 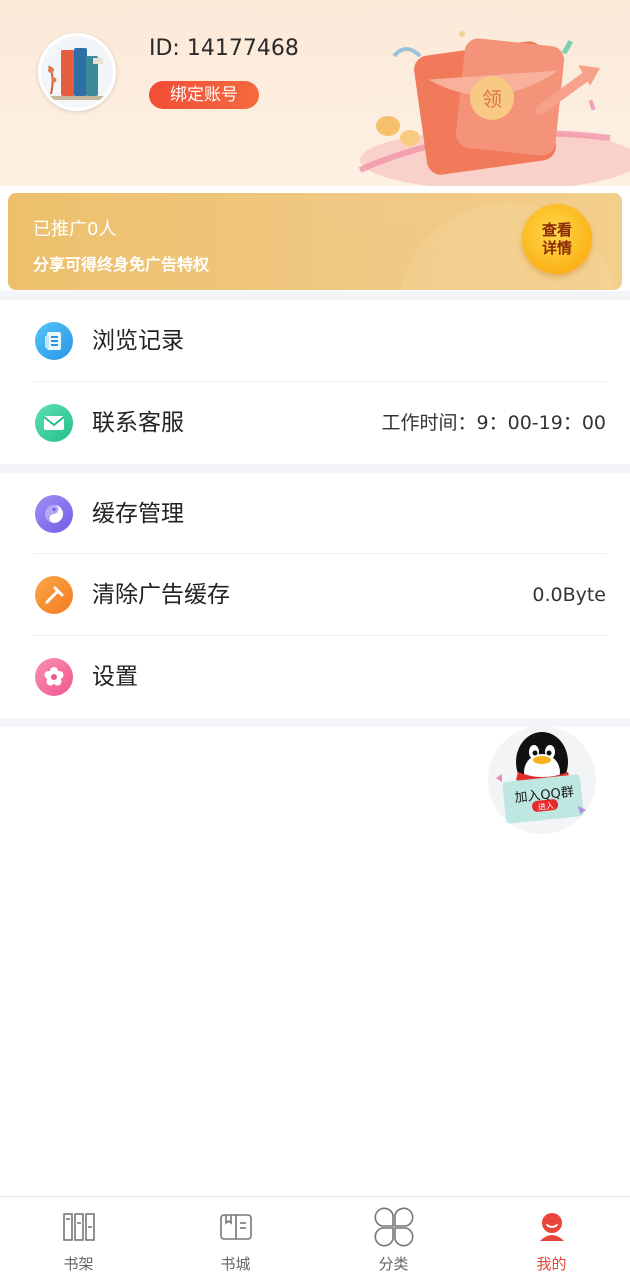 What do you see at coordinates (54, 595) in the screenshot?
I see `broom-icon` at bounding box center [54, 595].